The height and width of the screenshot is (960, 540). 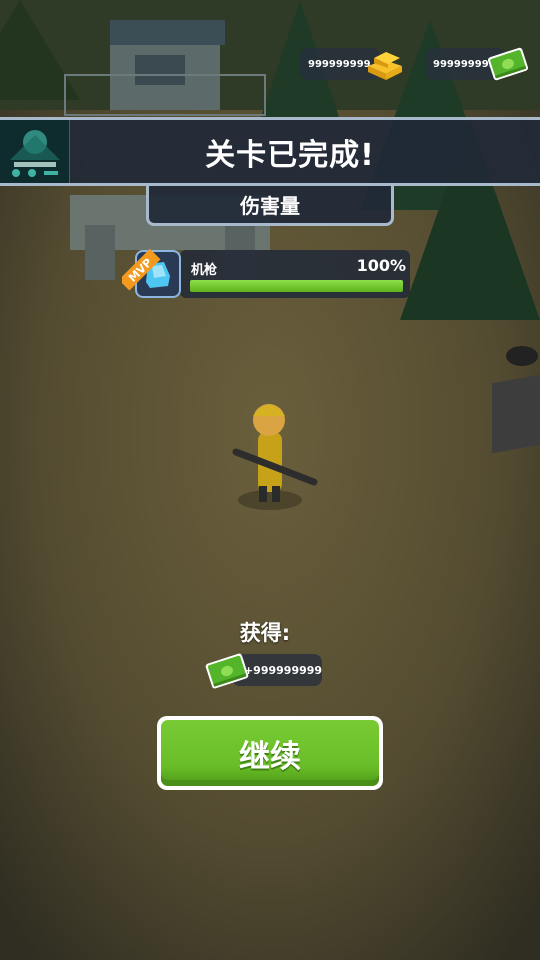 I want to click on damage-tab: 伤害量, so click(x=270, y=206).